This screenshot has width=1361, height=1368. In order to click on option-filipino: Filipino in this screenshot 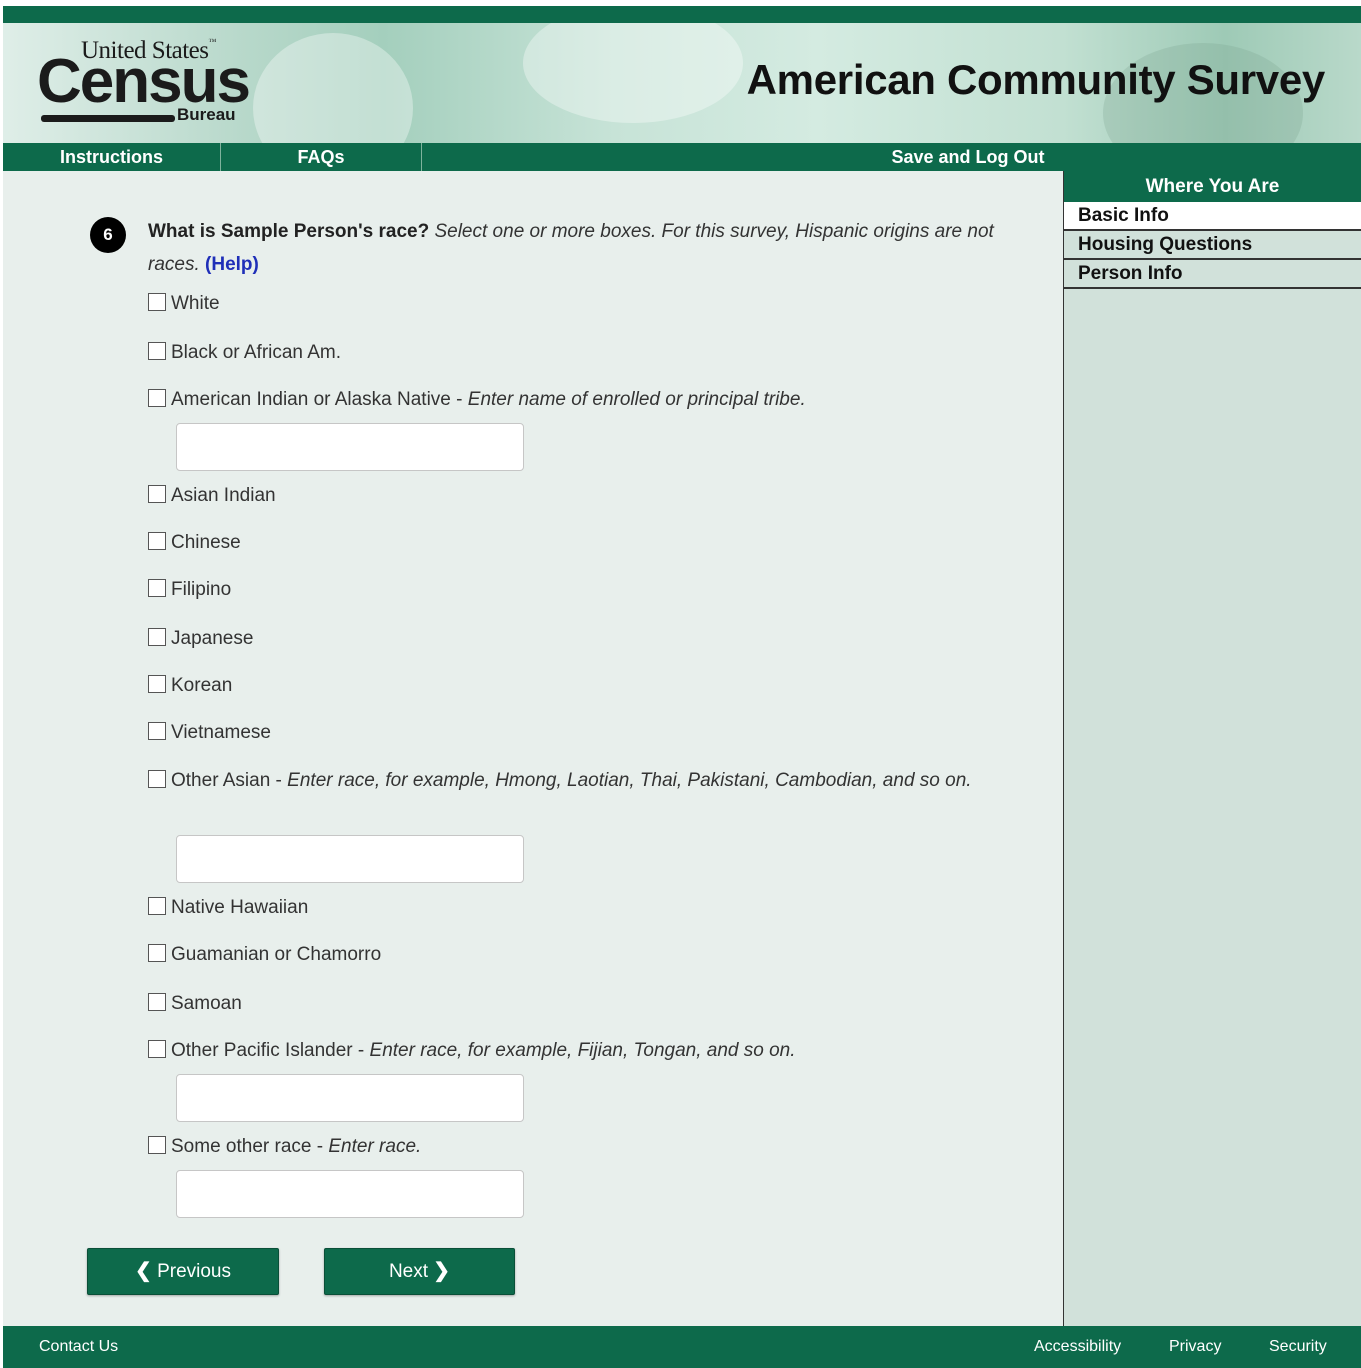, I will do `click(189, 589)`.